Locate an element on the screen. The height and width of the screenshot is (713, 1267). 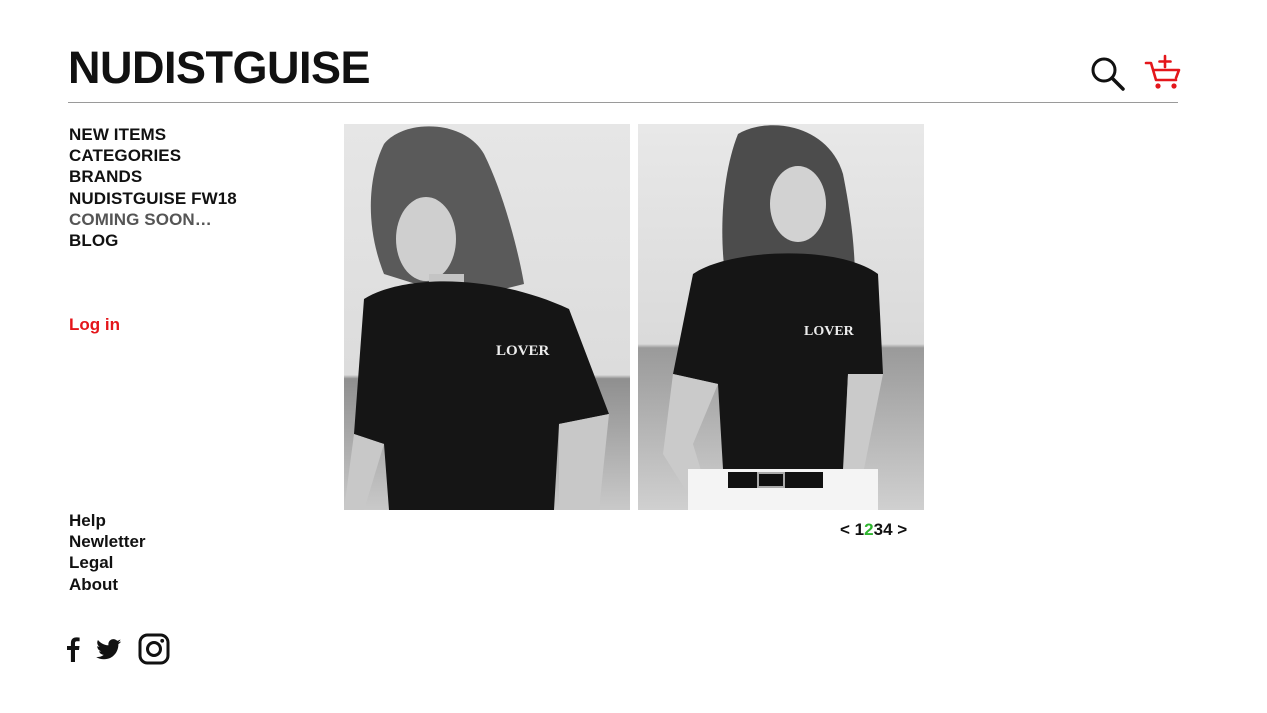
product-photo-2: LOVER is located at coordinates (781, 317).